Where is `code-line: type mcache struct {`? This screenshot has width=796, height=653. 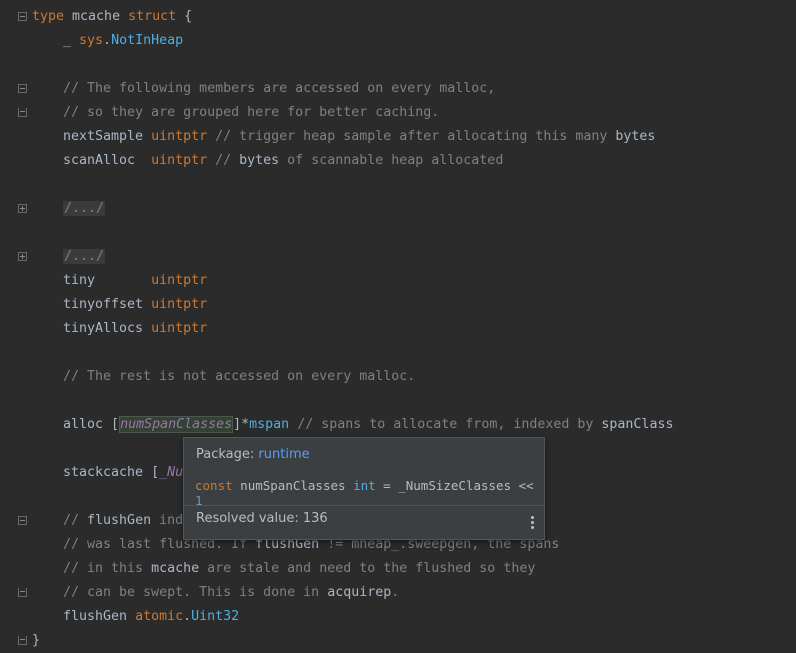 code-line: type mcache struct { is located at coordinates (112, 17).